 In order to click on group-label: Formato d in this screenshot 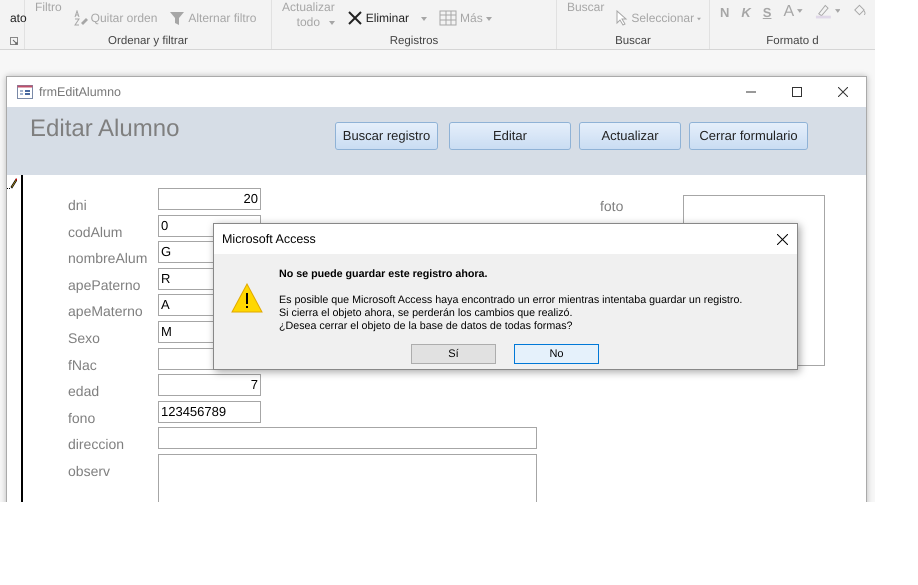, I will do `click(792, 41)`.